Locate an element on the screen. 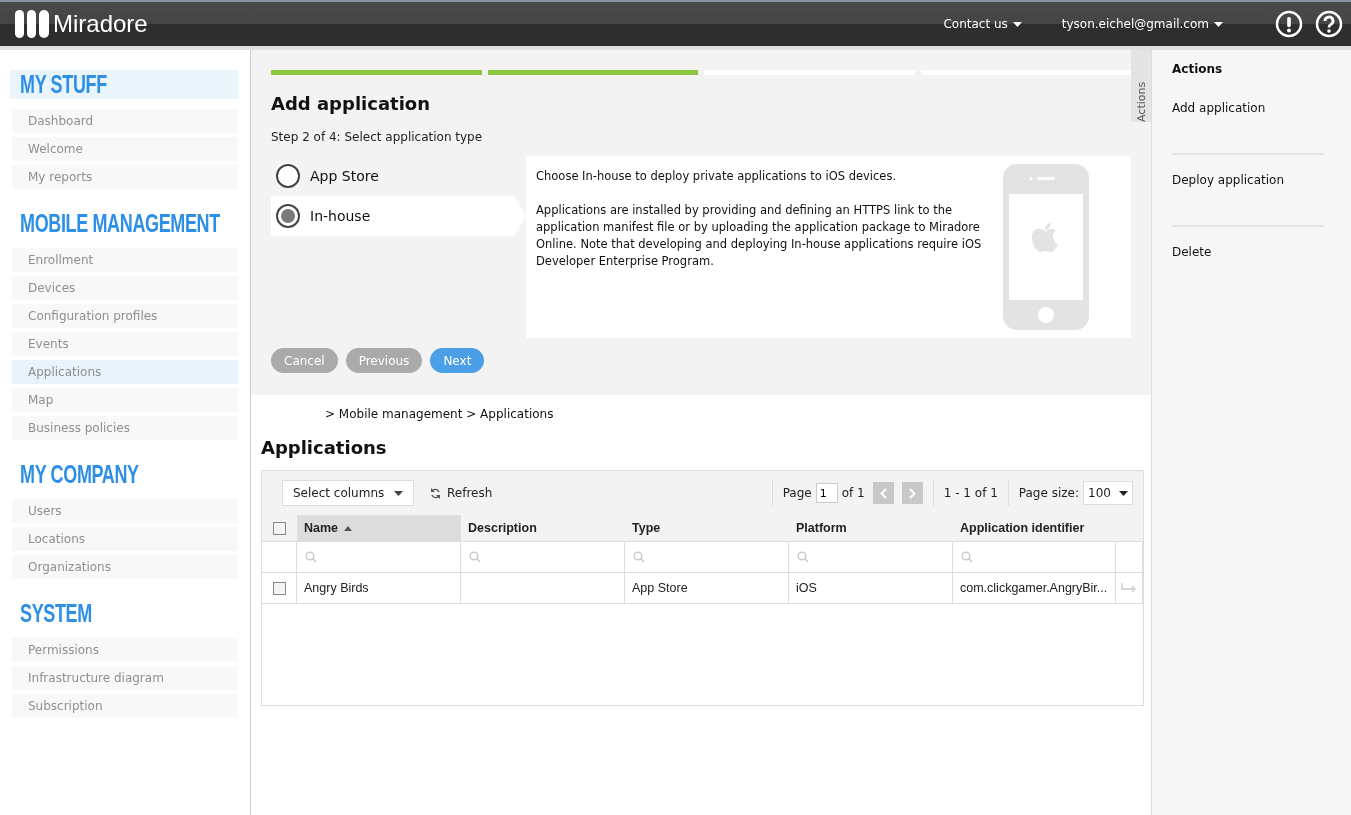 This screenshot has width=1351, height=815. step-label: Step 2 of 4: Select application type is located at coordinates (377, 137).